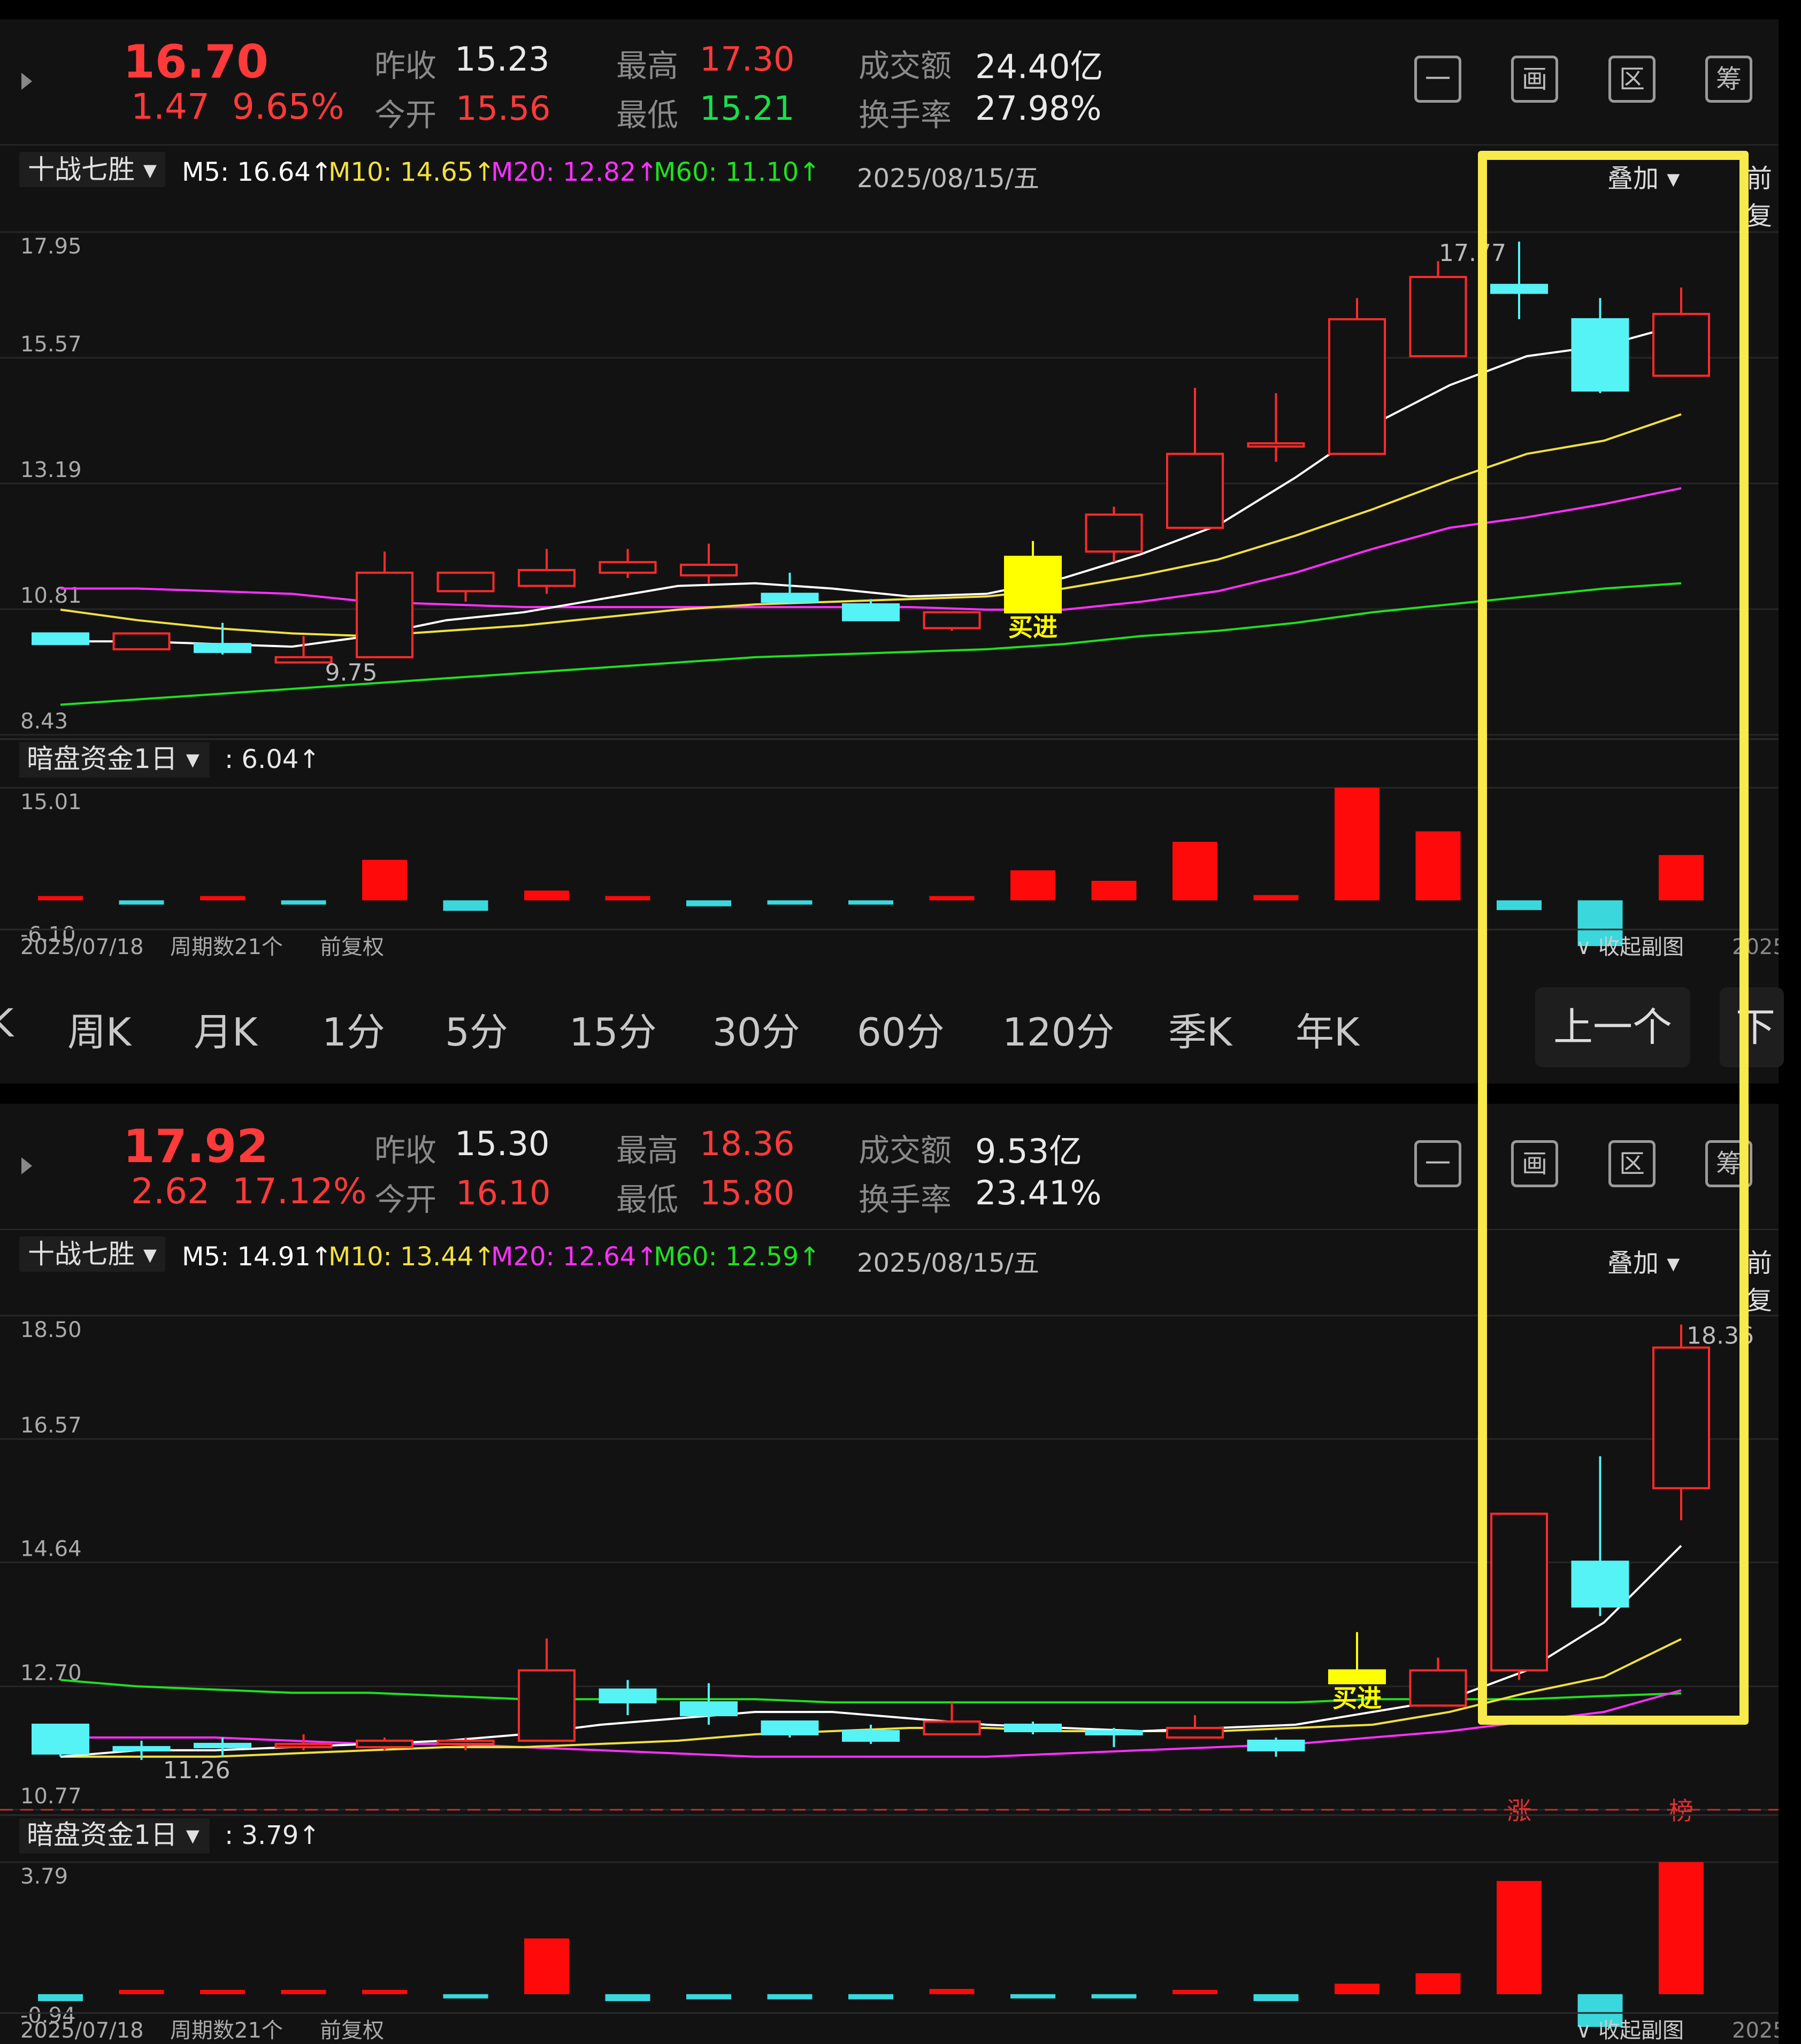 Image resolution: width=1801 pixels, height=2044 pixels. Describe the element at coordinates (226, 947) in the screenshot. I see `period-count: 周期数21个` at that location.